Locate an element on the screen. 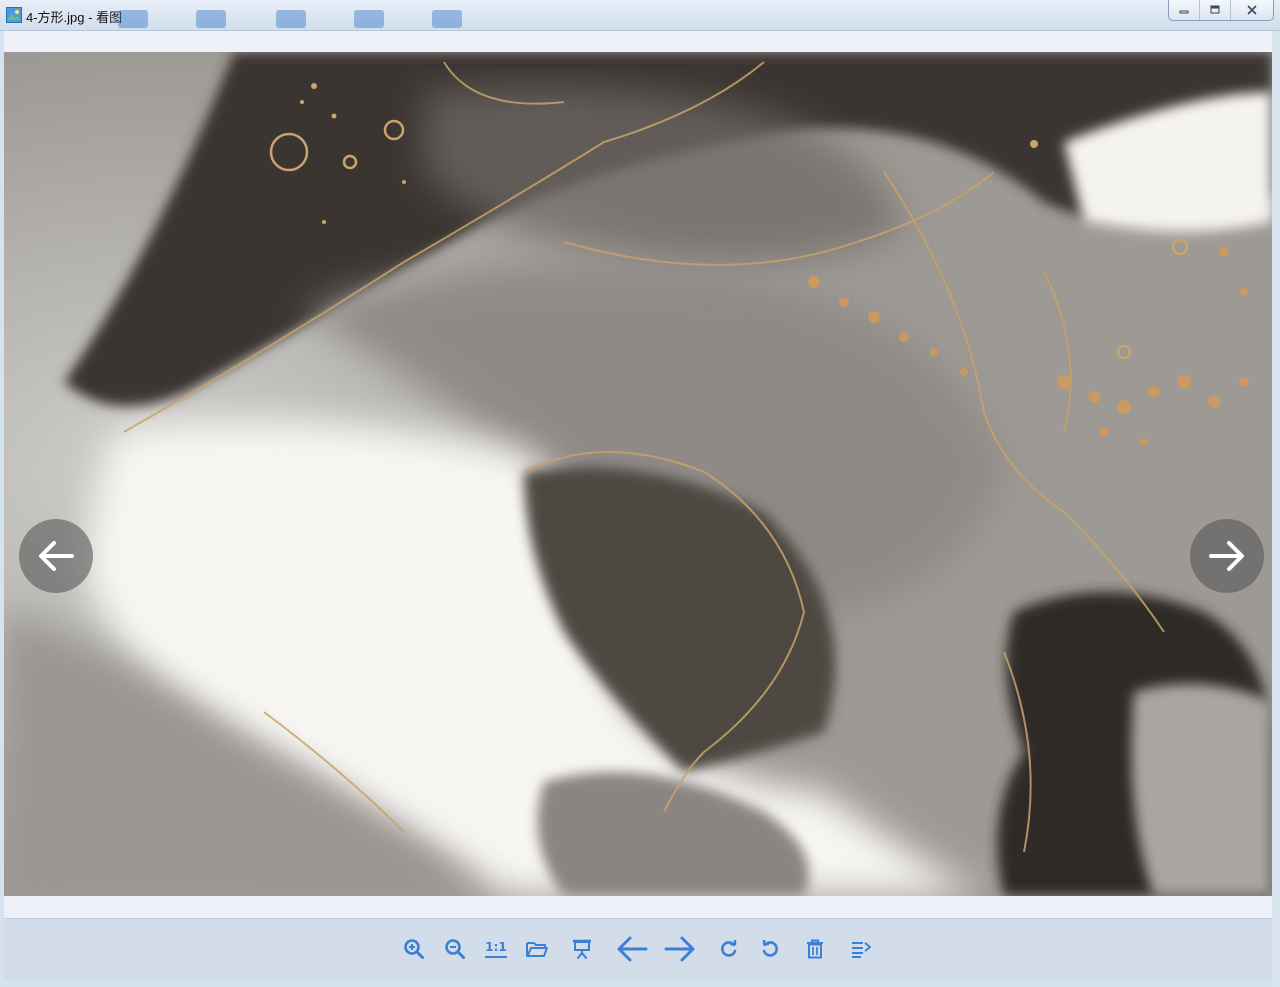 Image resolution: width=1280 pixels, height=987 pixels. open-folder-button is located at coordinates (537, 949).